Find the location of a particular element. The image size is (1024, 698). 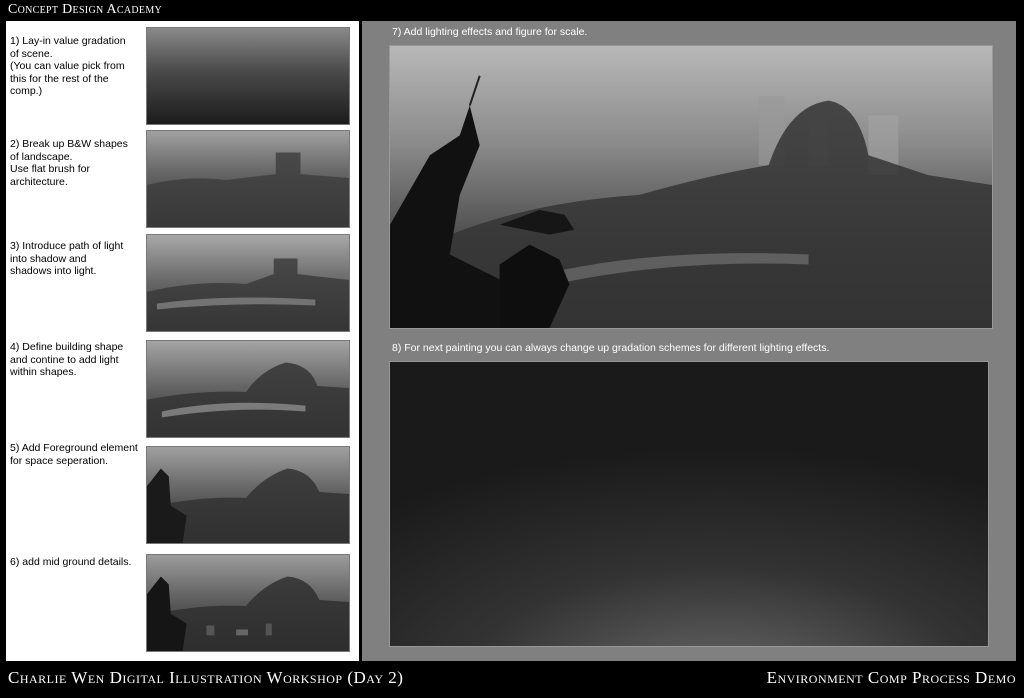

step-3-thumbnail is located at coordinates (248, 283).